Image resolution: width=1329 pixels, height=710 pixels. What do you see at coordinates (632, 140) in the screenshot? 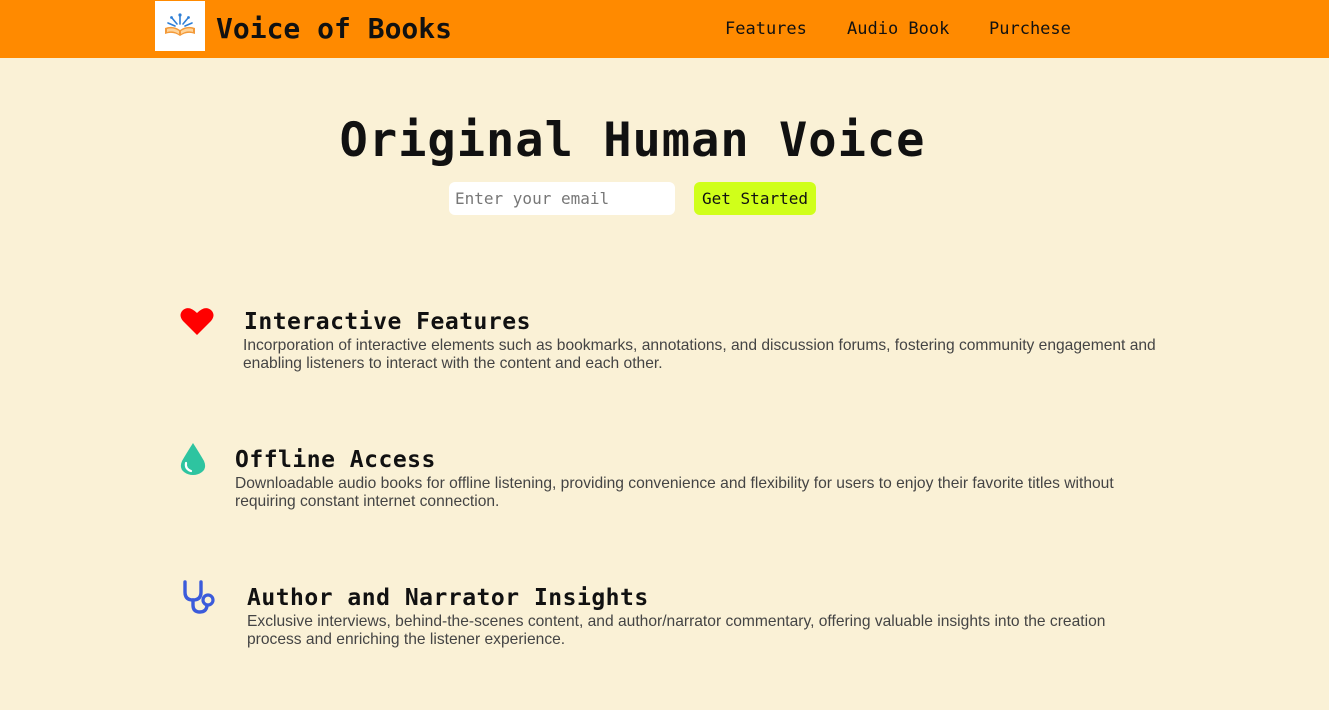
I see `hero-title: Original Human Voice` at bounding box center [632, 140].